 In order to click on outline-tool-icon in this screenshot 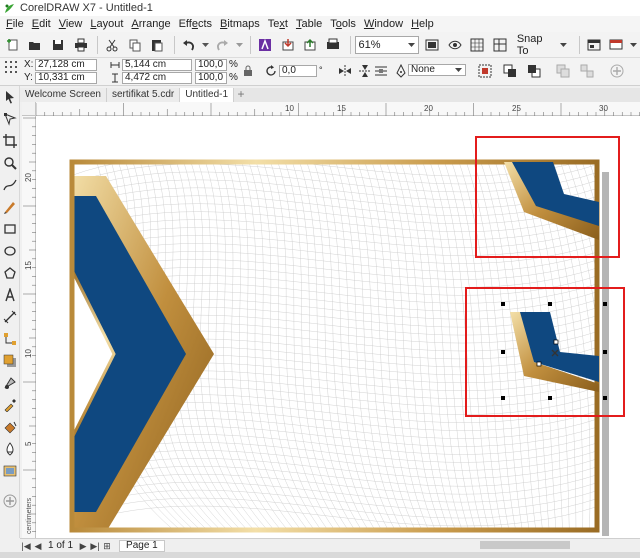, I will do `click(10, 471)`.